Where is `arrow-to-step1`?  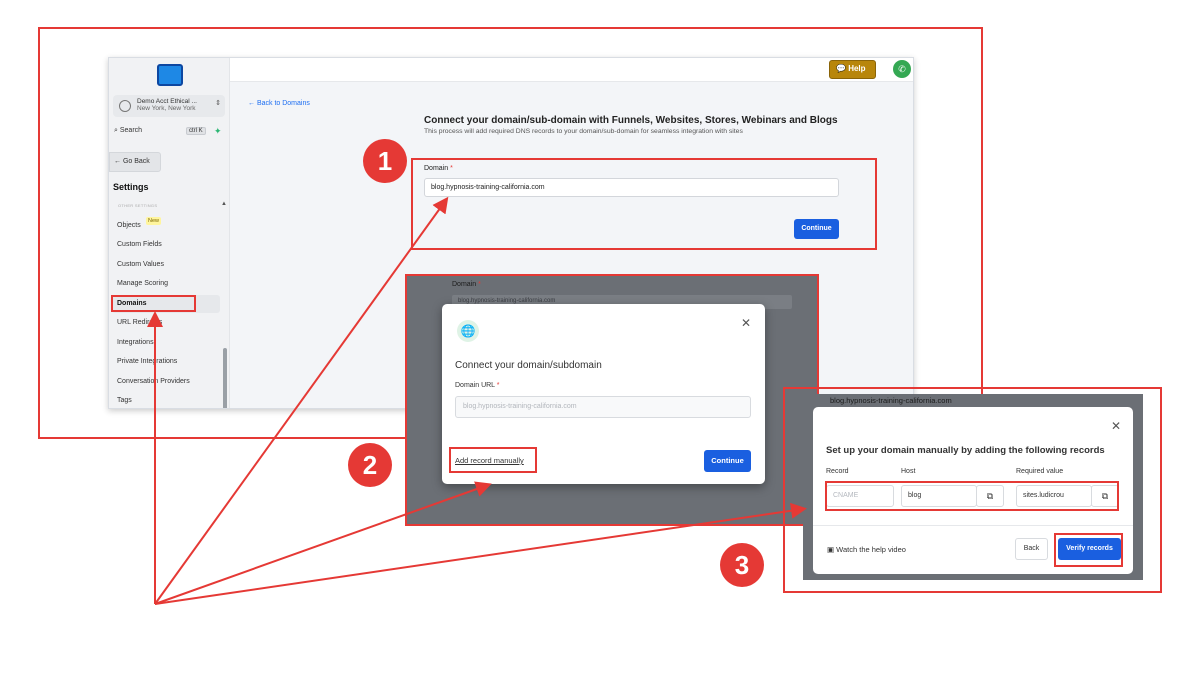
arrow-to-step1 is located at coordinates (301, 400).